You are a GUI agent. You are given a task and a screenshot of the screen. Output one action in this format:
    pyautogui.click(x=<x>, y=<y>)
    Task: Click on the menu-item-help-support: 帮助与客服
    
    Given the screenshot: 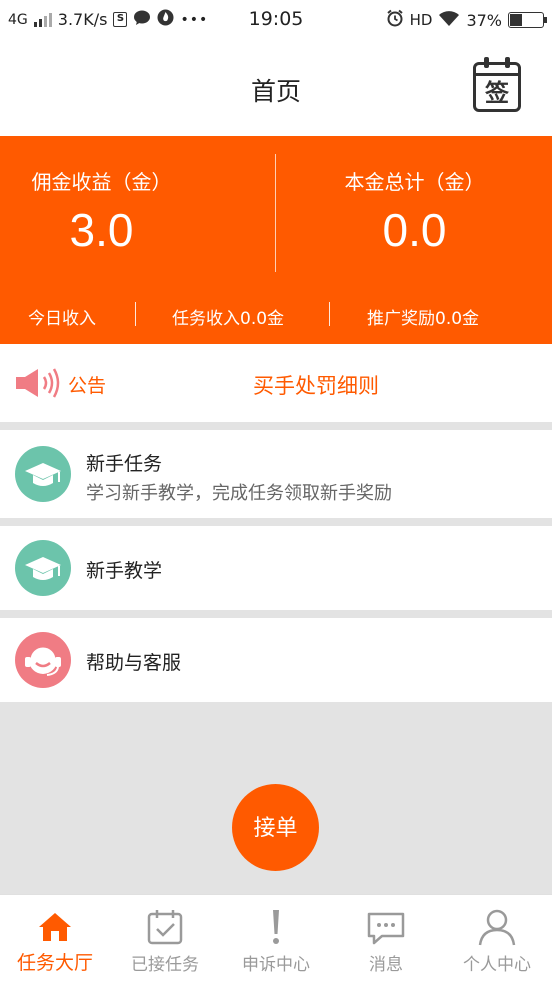 What is the action you would take?
    pyautogui.click(x=276, y=660)
    